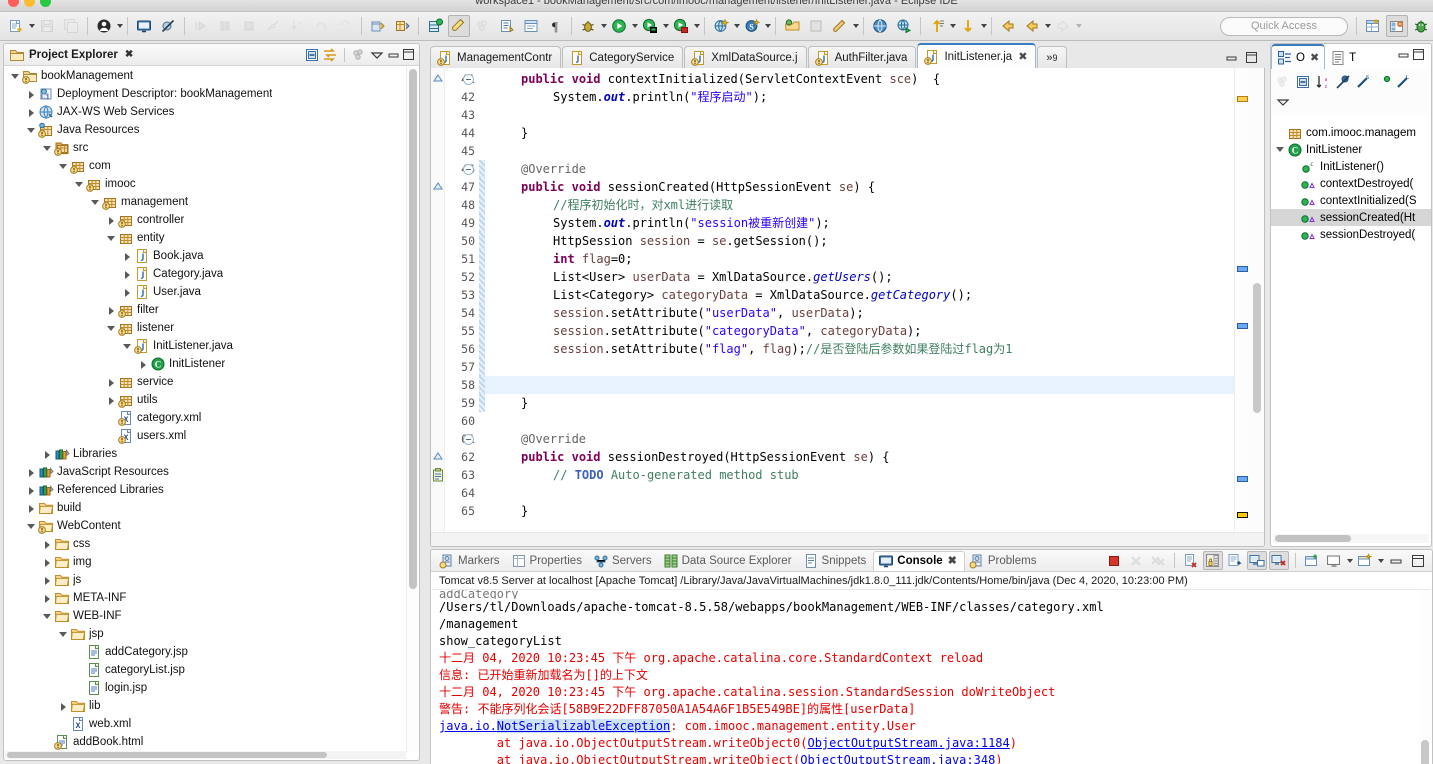  I want to click on tree-item: Java Resources, so click(205, 130).